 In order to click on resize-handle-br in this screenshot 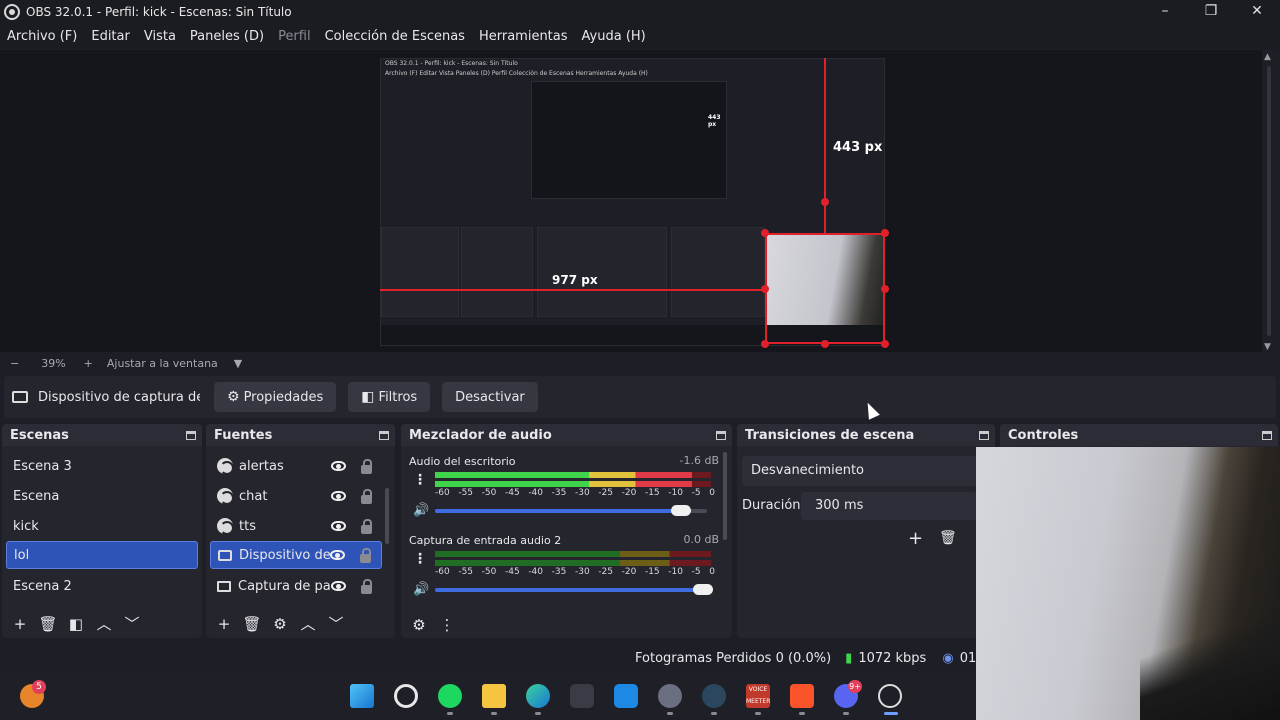, I will do `click(885, 344)`.